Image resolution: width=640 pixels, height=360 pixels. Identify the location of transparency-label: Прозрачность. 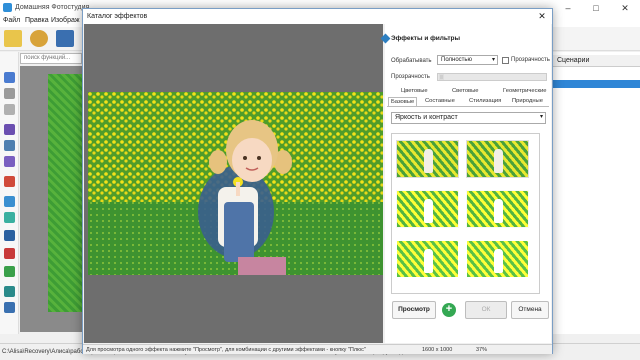
(410, 77).